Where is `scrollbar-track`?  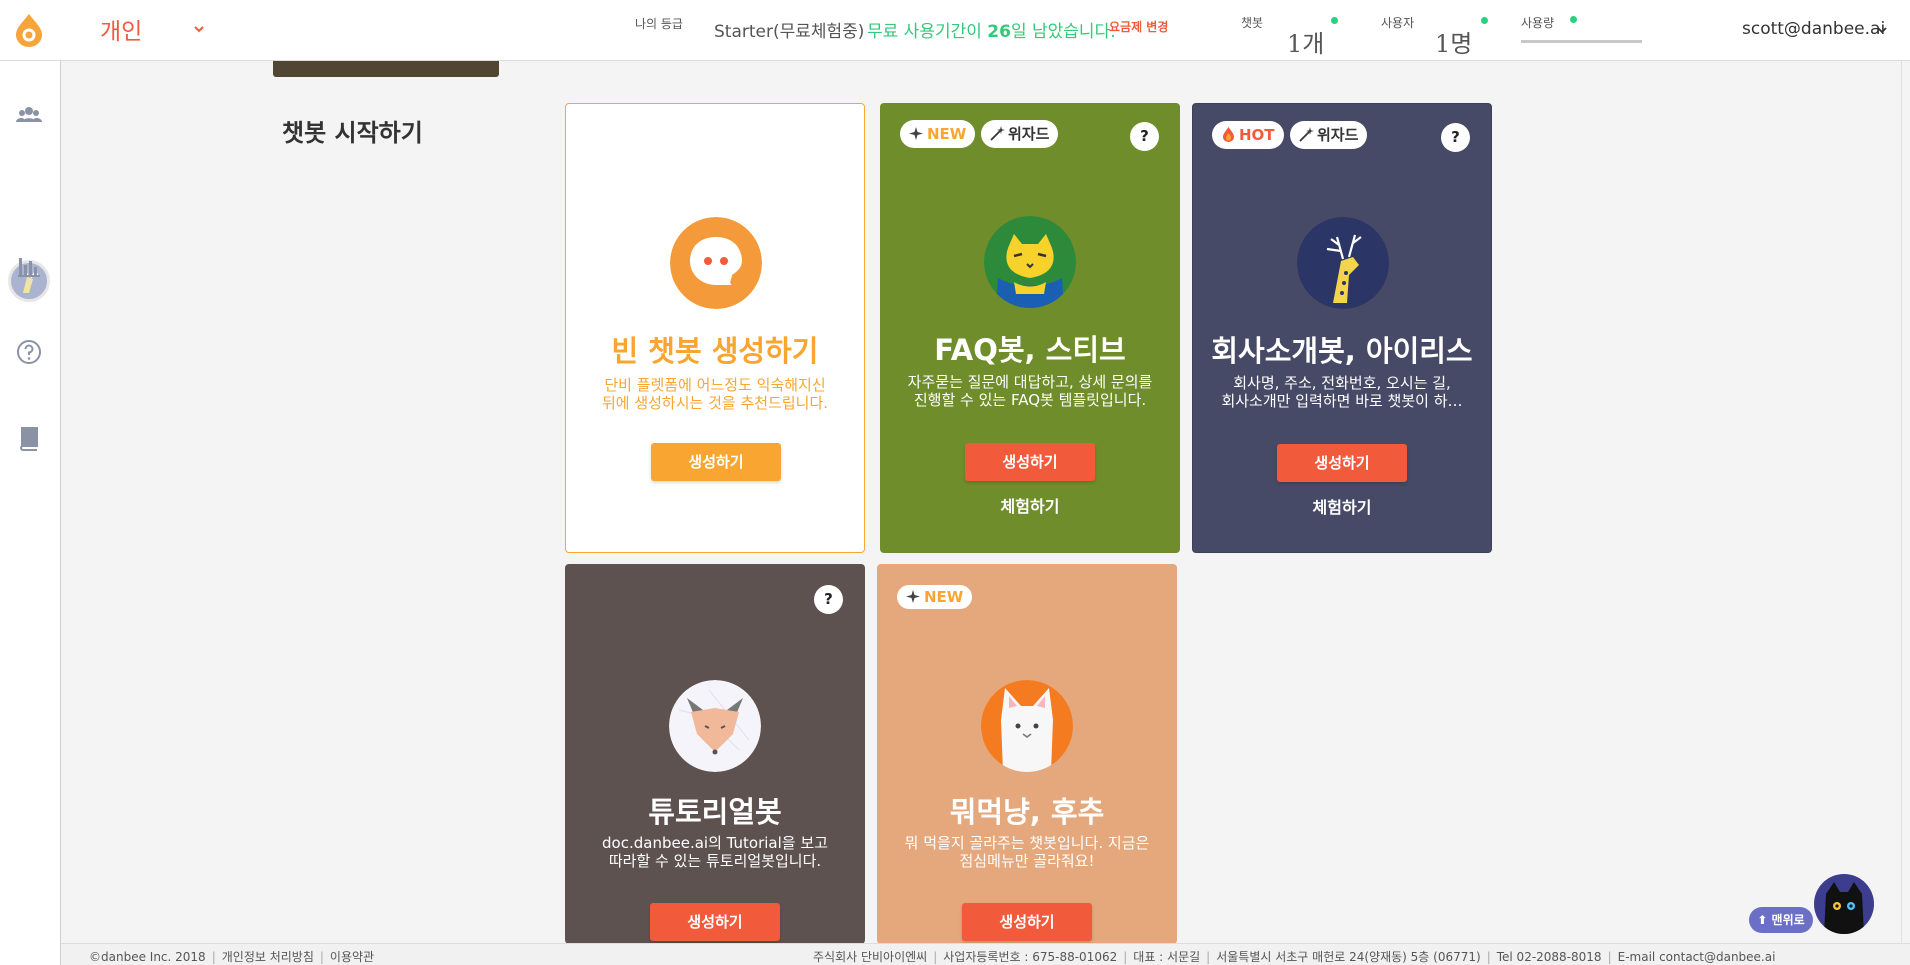 scrollbar-track is located at coordinates (1901, 502).